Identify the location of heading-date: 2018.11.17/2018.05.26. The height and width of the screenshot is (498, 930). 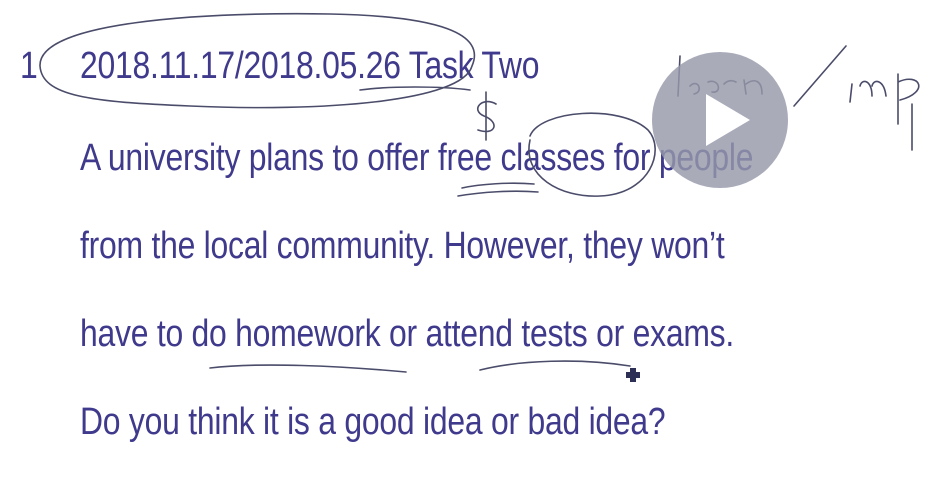
(240, 66).